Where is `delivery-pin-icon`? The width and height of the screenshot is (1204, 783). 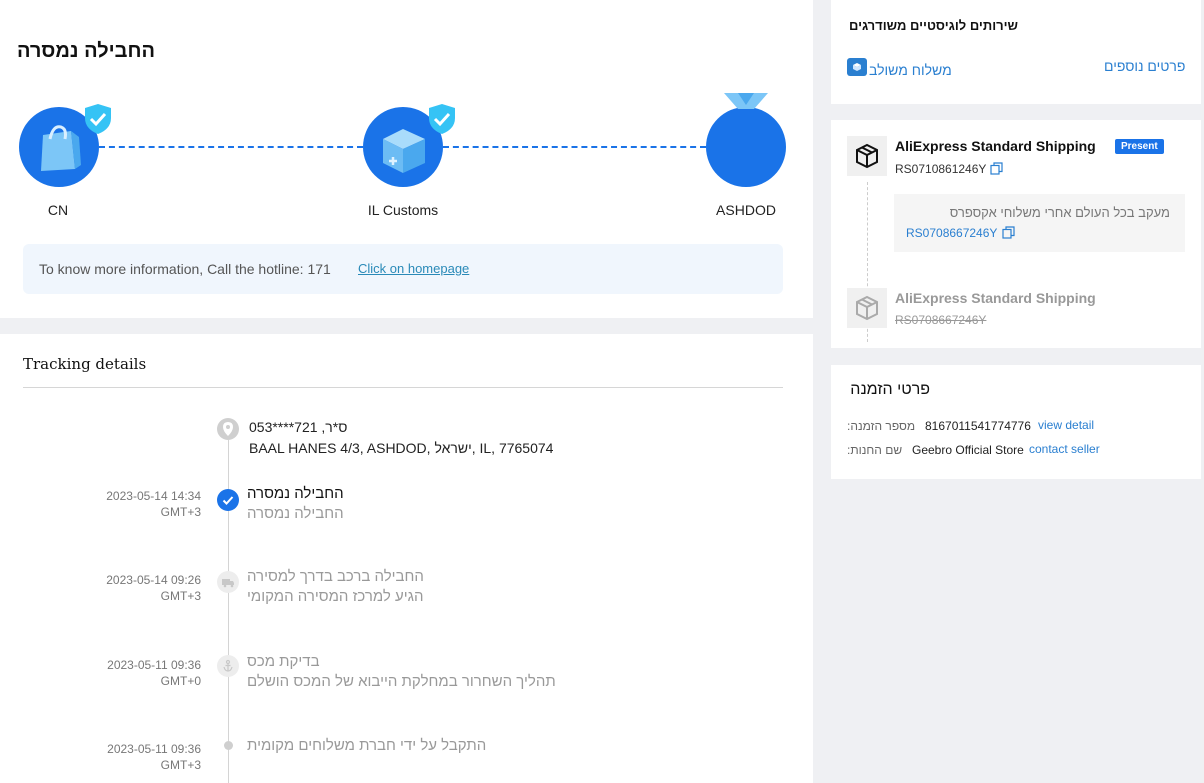
delivery-pin-icon is located at coordinates (746, 101).